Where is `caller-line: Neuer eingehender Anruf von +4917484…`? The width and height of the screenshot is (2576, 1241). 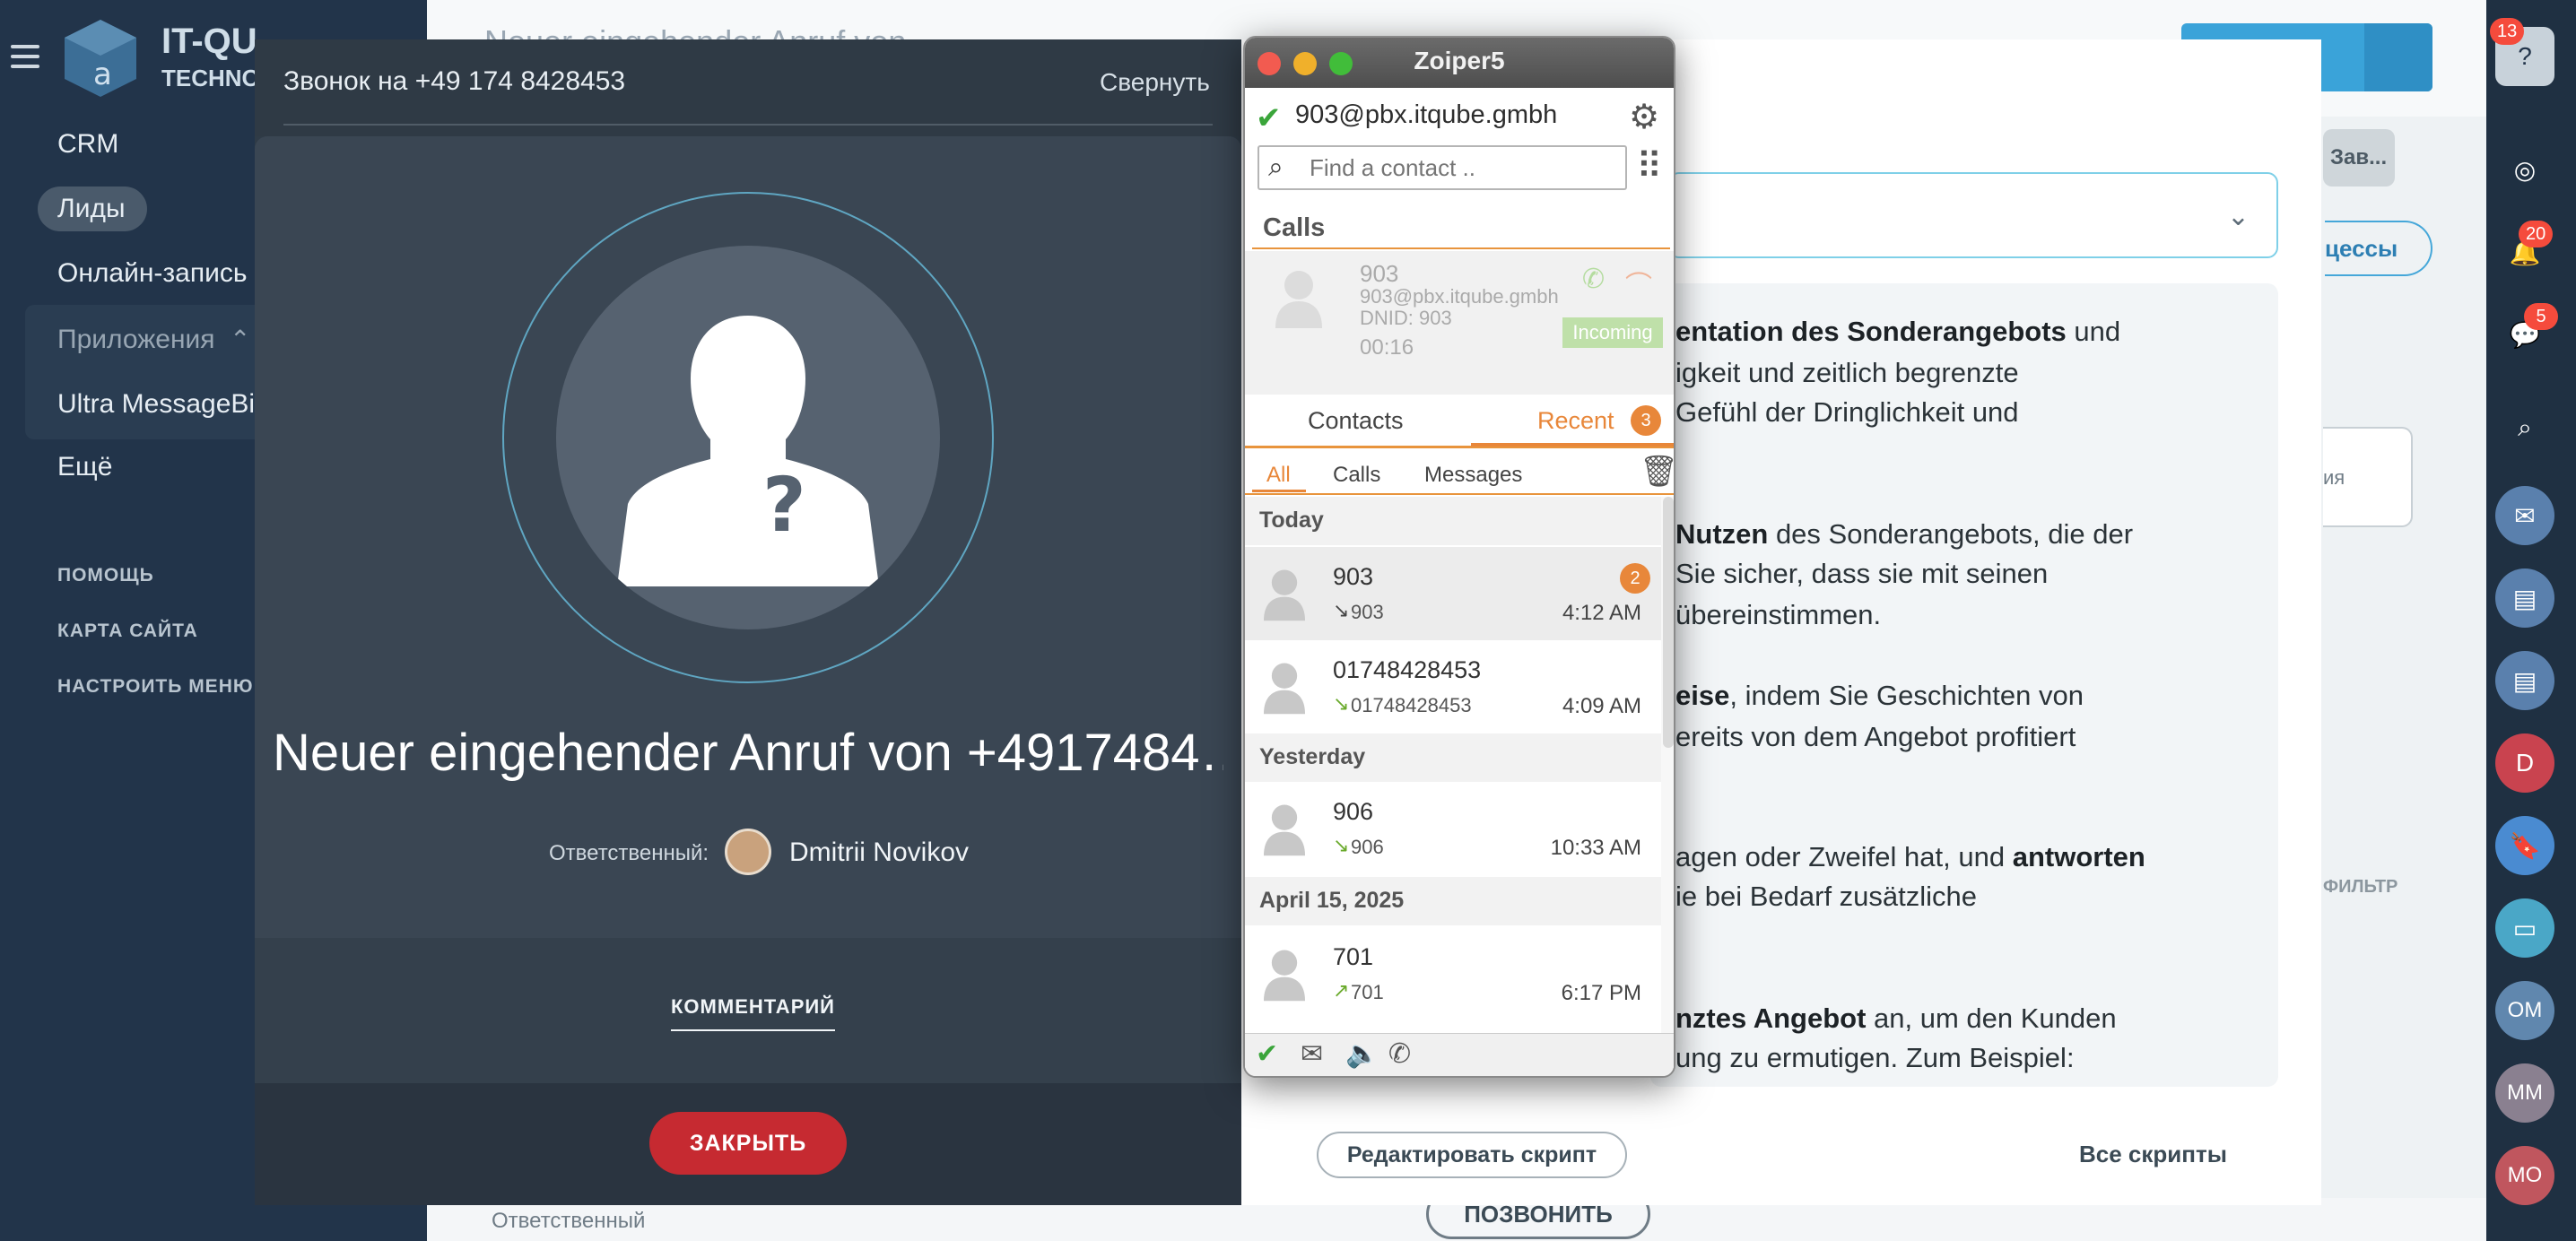
caller-line: Neuer eingehender Anruf von +4917484… is located at coordinates (748, 753).